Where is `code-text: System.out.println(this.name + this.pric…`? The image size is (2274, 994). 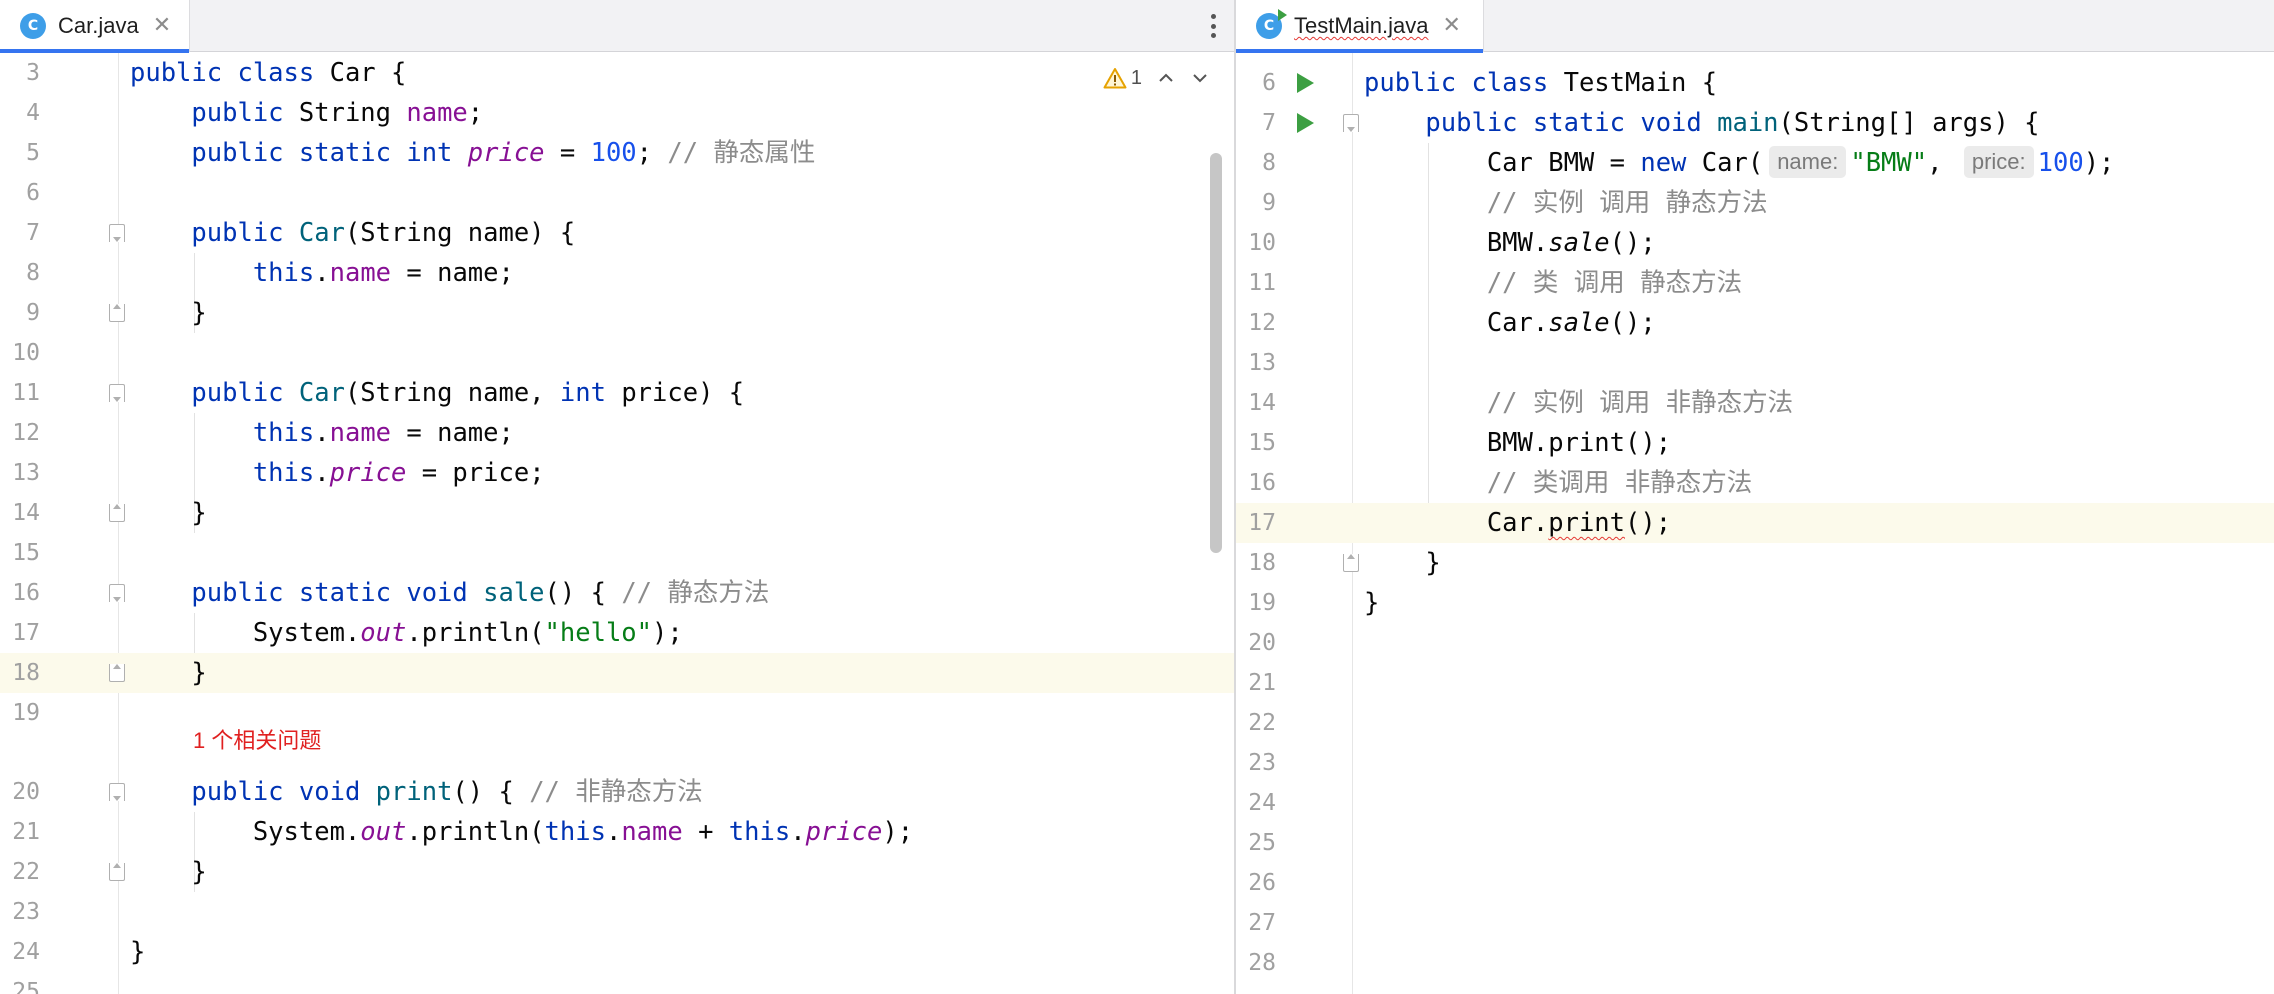 code-text: System.out.println(this.name + this.pric… is located at coordinates (521, 832).